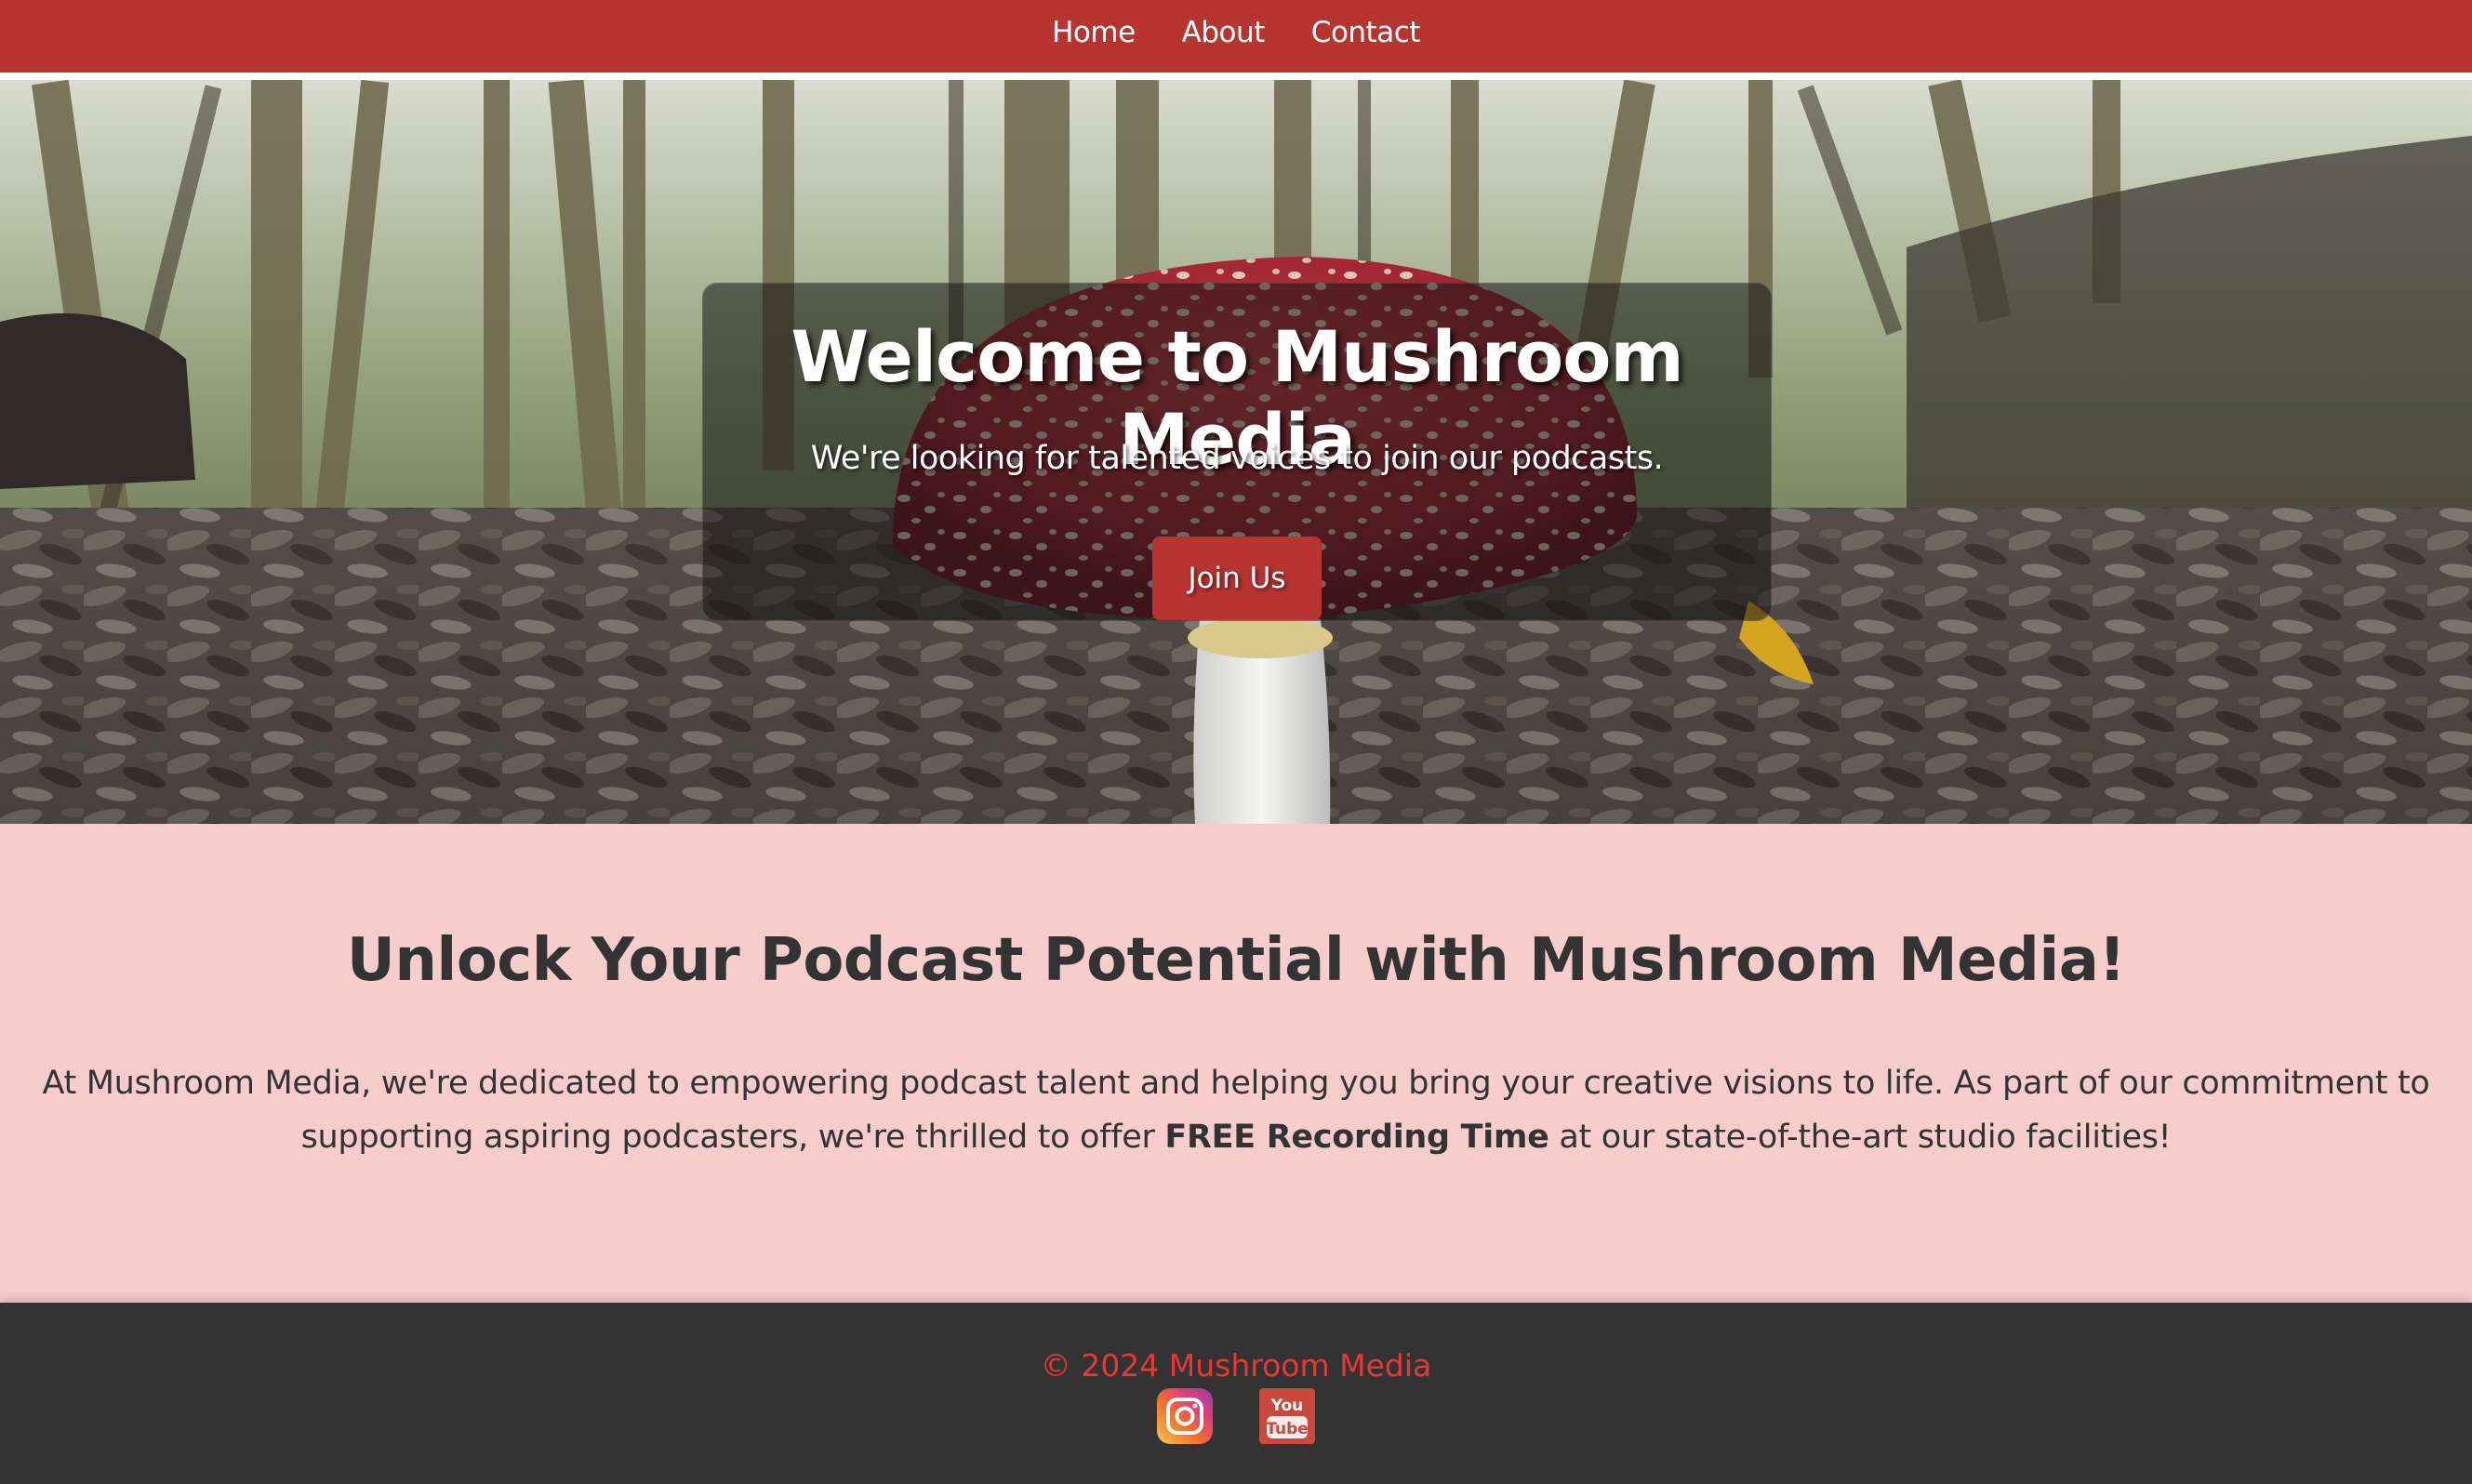 The image size is (2472, 1484). I want to click on copyright-text: © 2024 Mushroom Media, so click(1236, 1365).